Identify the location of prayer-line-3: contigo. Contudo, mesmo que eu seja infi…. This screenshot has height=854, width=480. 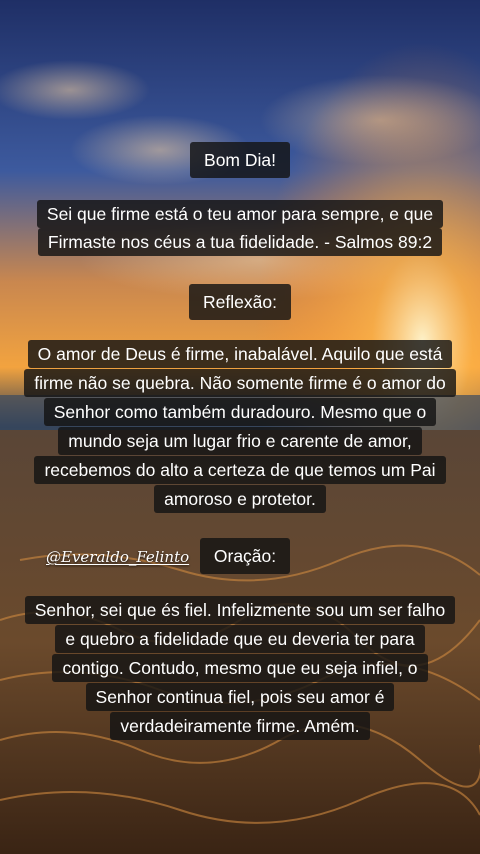
(240, 668).